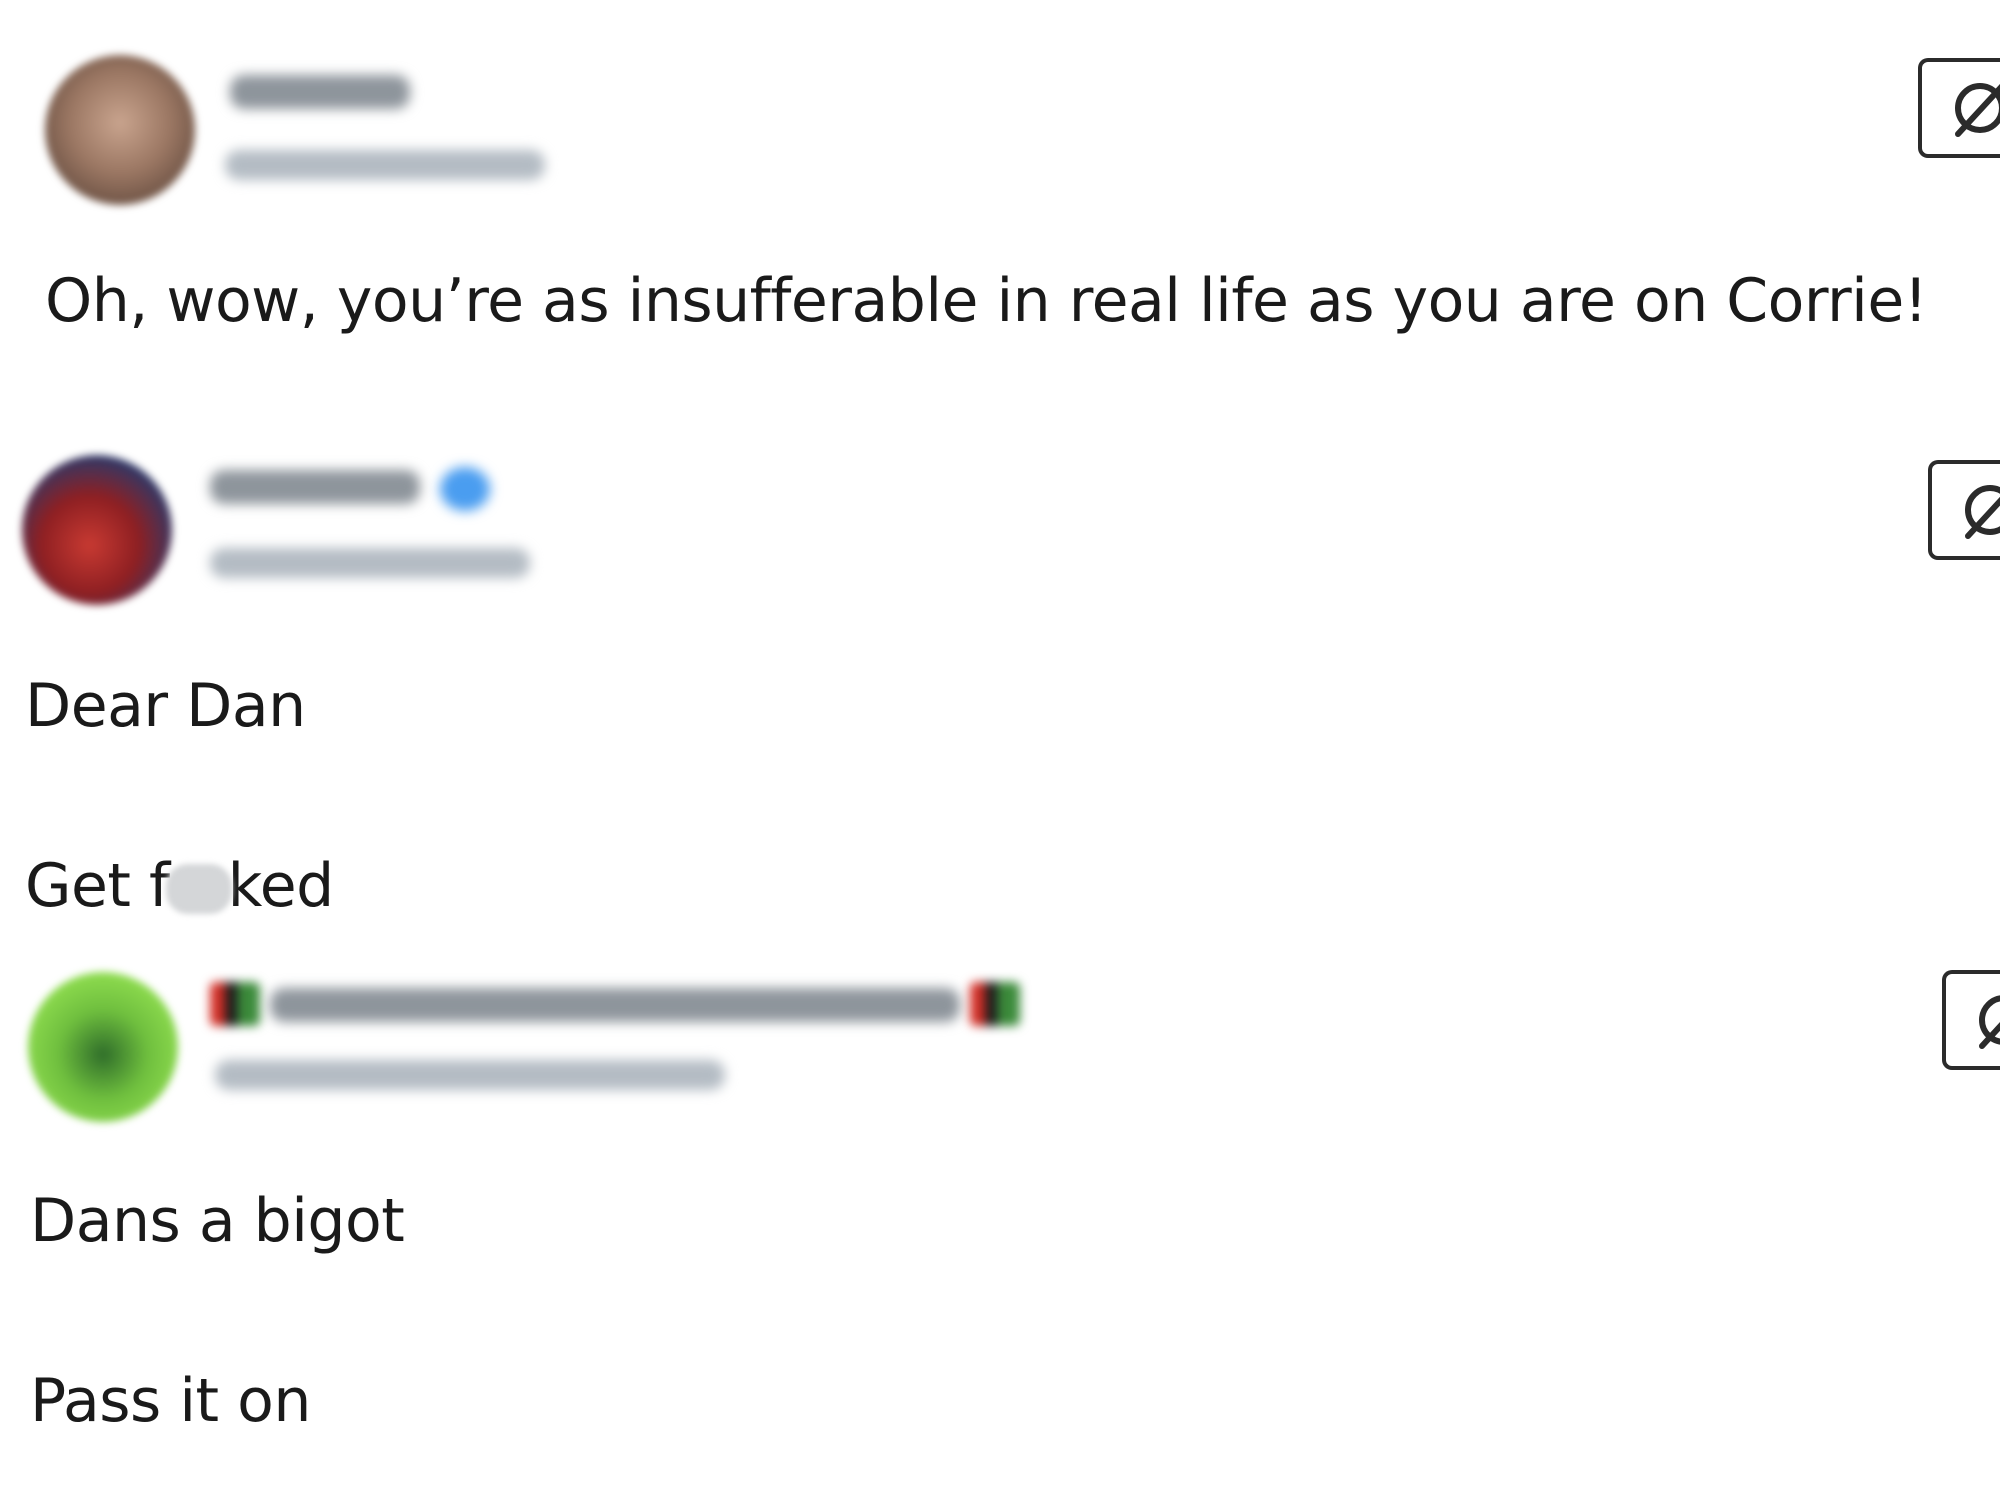 The height and width of the screenshot is (1500, 2000). Describe the element at coordinates (465, 489) in the screenshot. I see `verified-badge-icon` at that location.